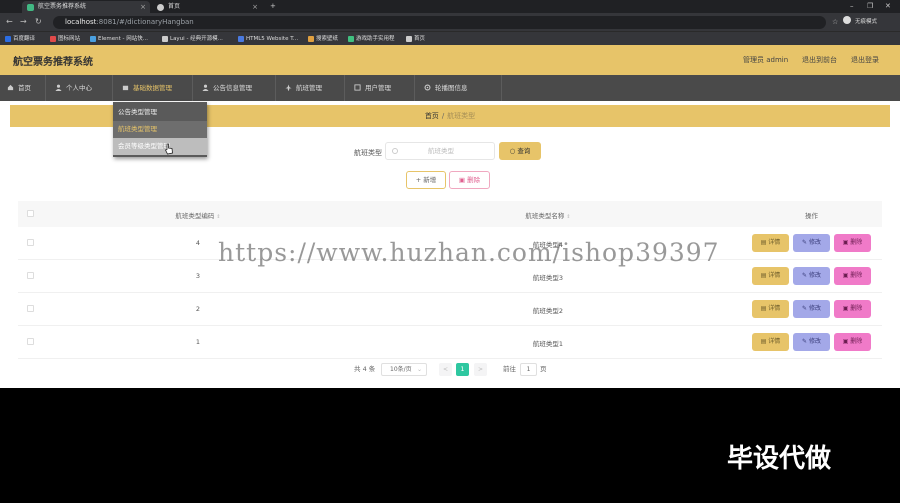  Describe the element at coordinates (835, 22) in the screenshot. I see `star-icon: ☆` at that location.